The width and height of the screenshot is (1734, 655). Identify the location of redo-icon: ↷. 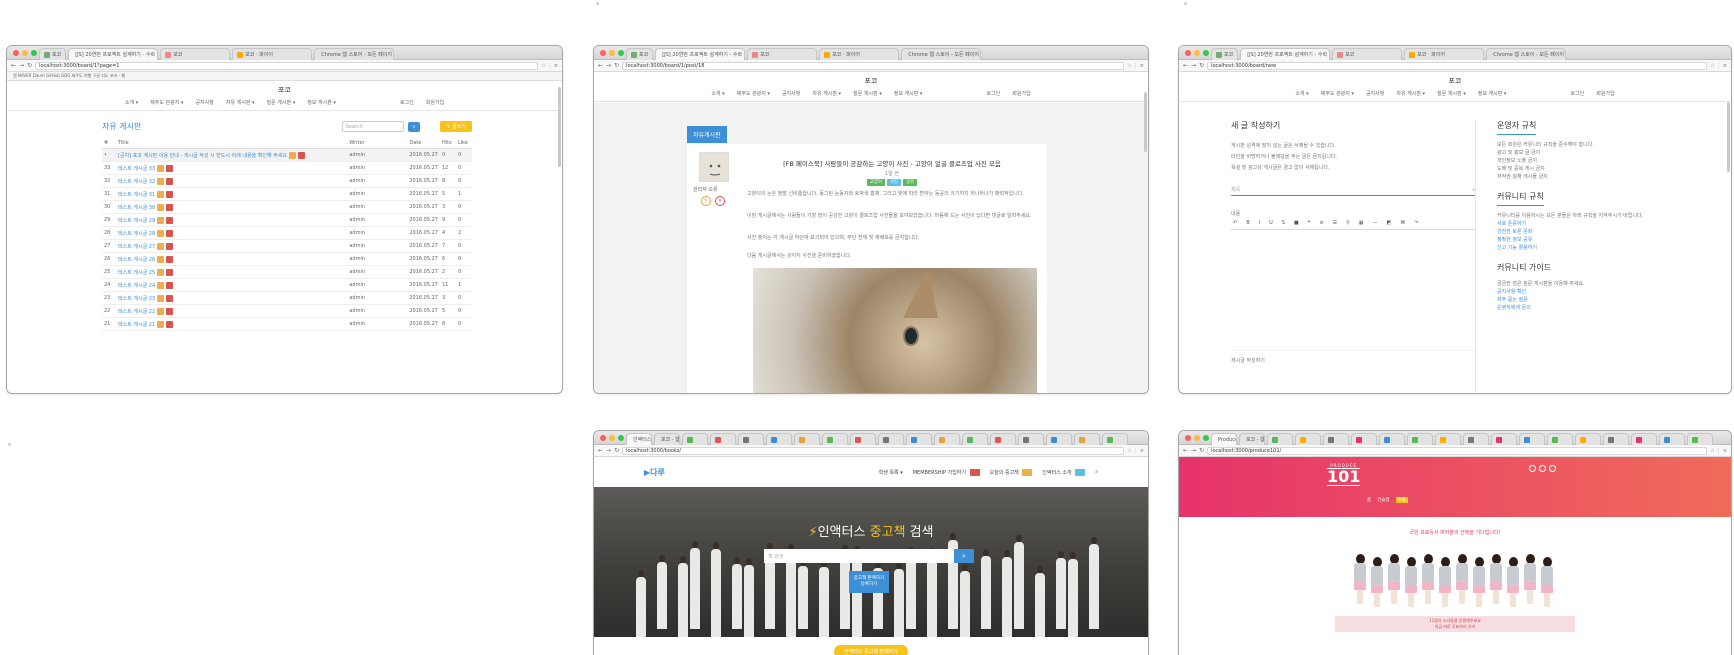
(1416, 224).